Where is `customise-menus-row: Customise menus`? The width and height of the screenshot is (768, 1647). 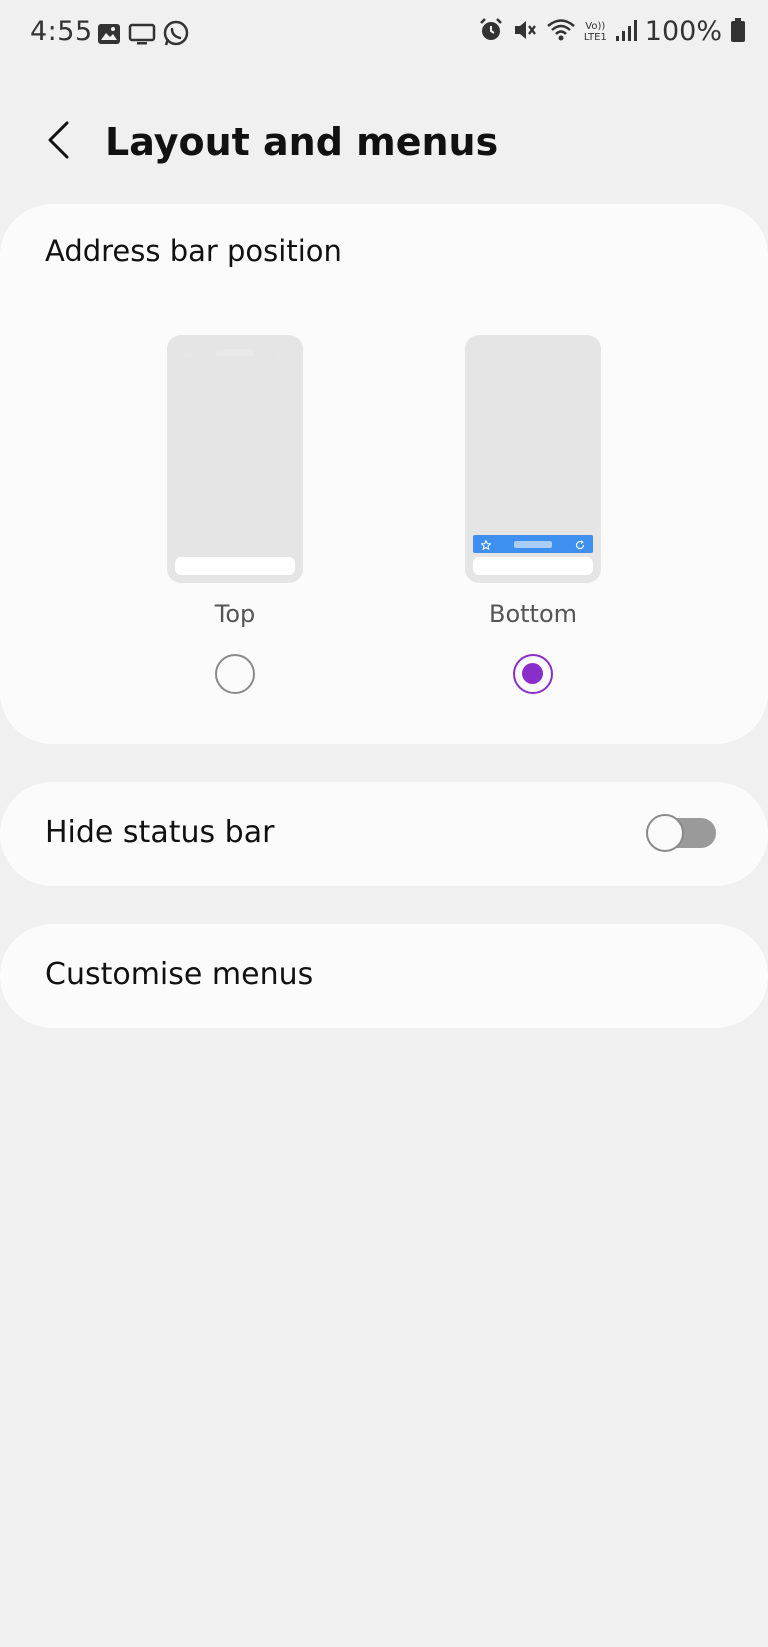
customise-menus-row: Customise menus is located at coordinates (384, 976).